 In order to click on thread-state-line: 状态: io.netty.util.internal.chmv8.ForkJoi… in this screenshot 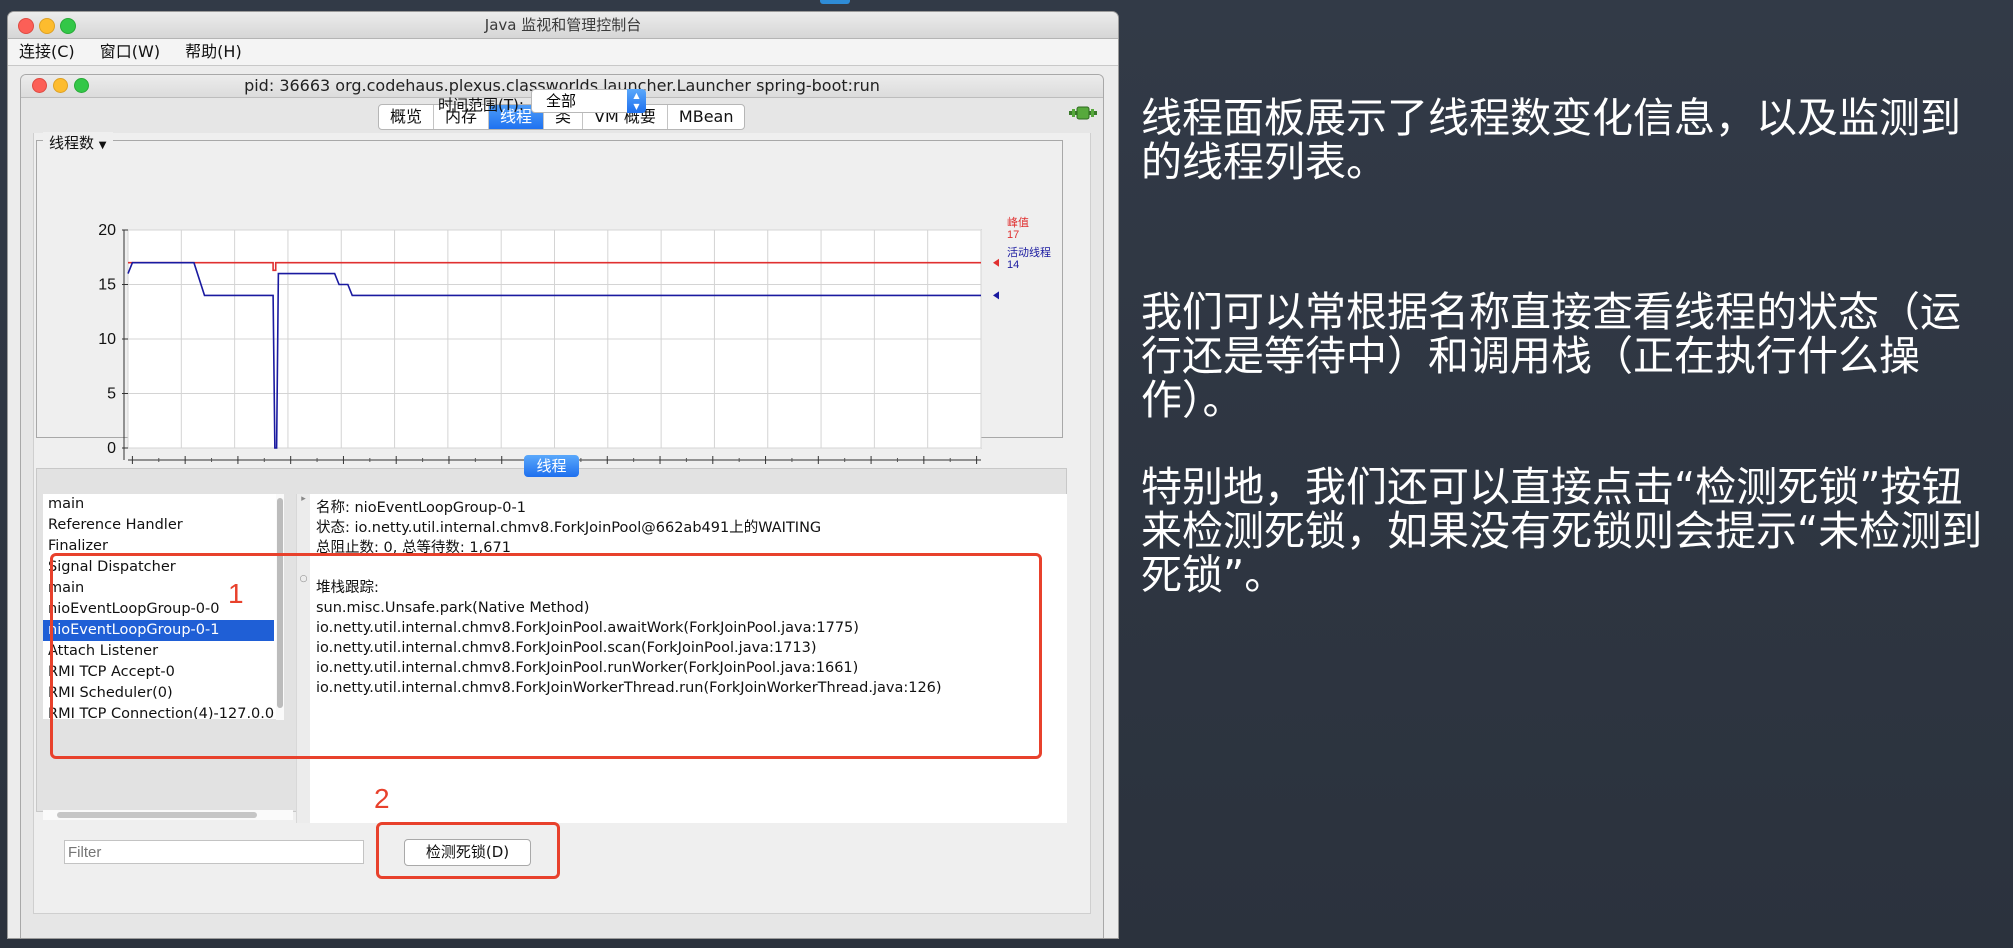, I will do `click(569, 528)`.